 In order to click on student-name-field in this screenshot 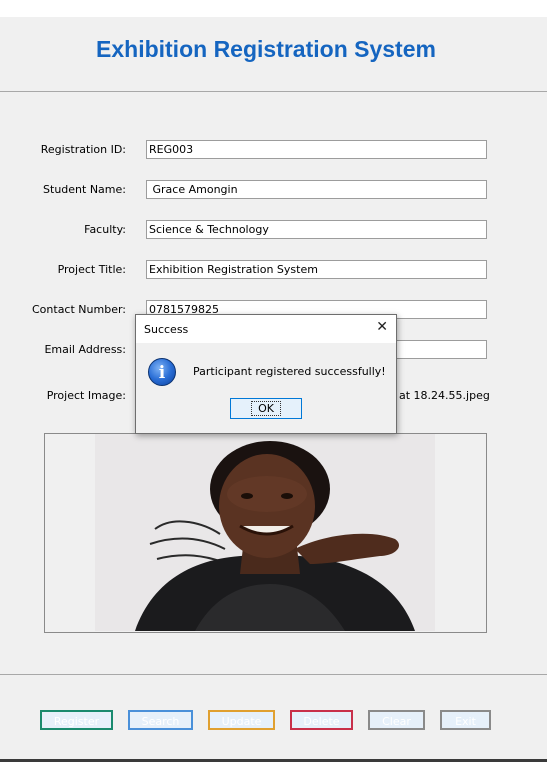, I will do `click(316, 189)`.